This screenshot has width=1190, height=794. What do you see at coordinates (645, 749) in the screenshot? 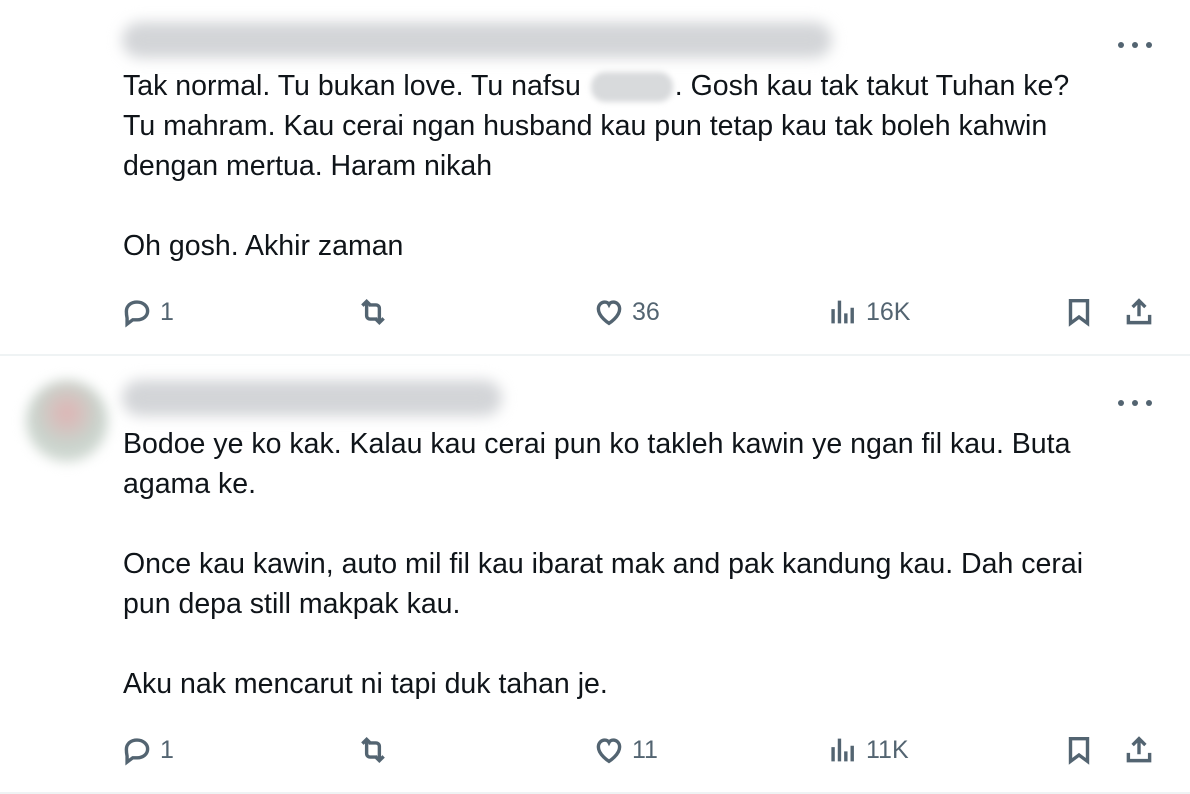
I see `like-count: 11` at bounding box center [645, 749].